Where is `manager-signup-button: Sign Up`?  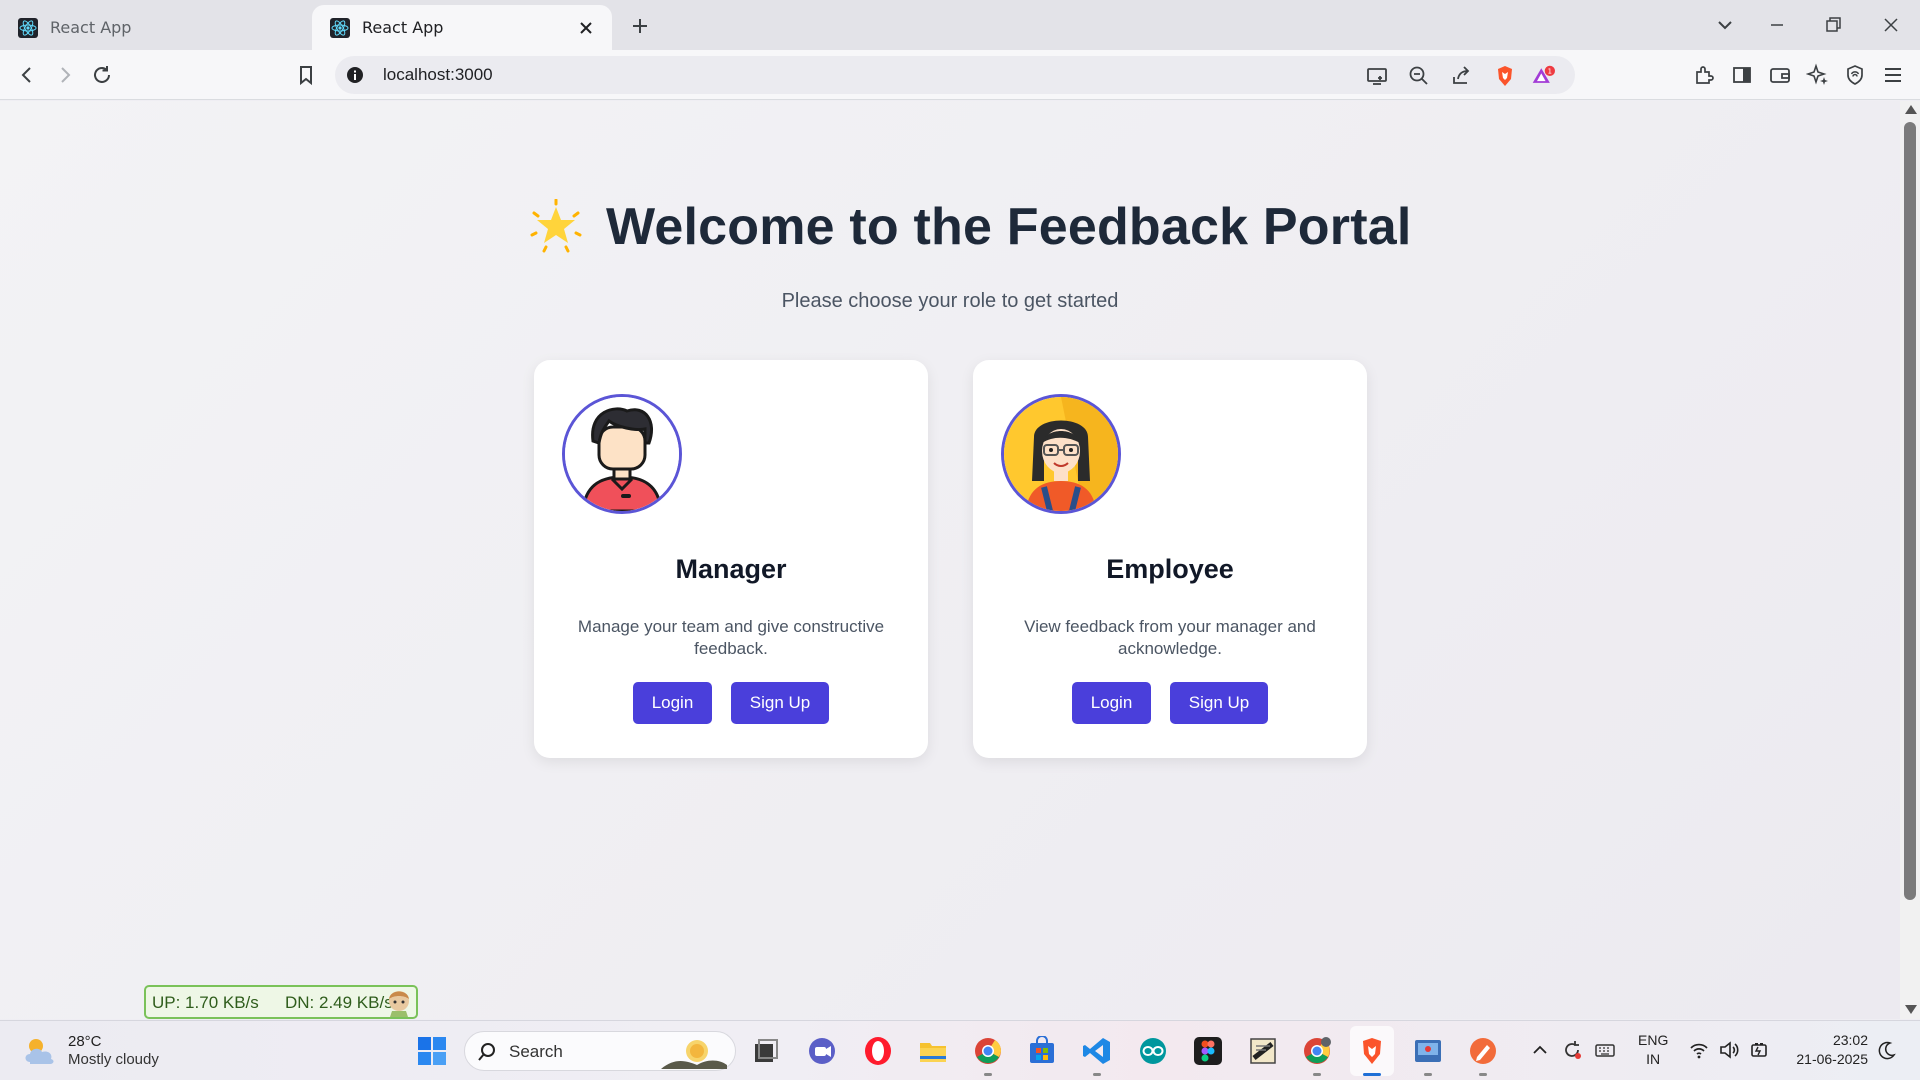
manager-signup-button: Sign Up is located at coordinates (780, 703).